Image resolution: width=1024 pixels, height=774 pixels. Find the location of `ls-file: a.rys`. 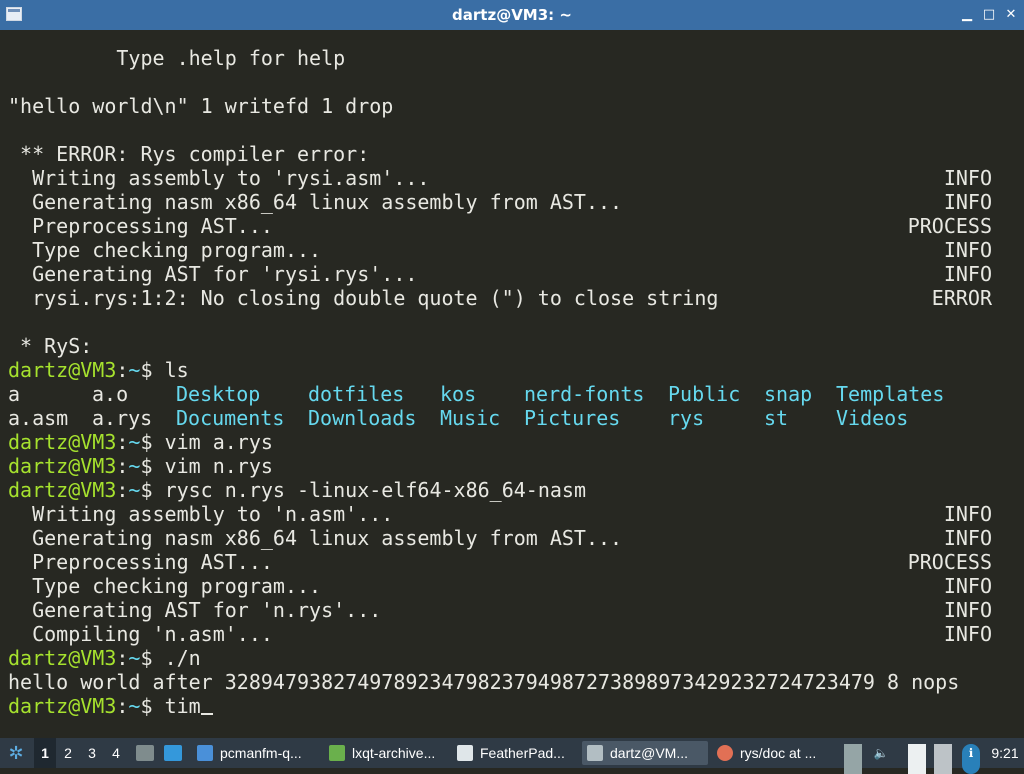

ls-file: a.rys is located at coordinates (122, 418).